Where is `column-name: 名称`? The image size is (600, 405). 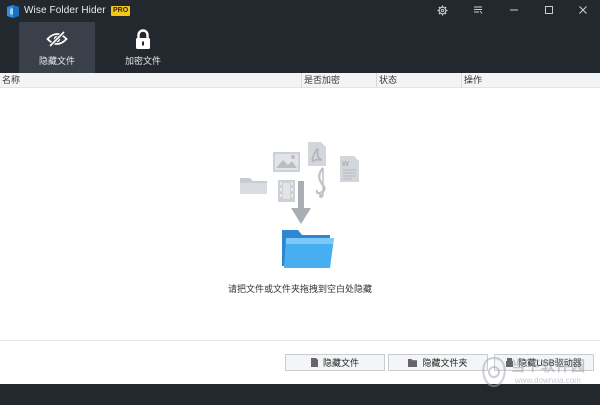
column-name: 名称 is located at coordinates (10, 80).